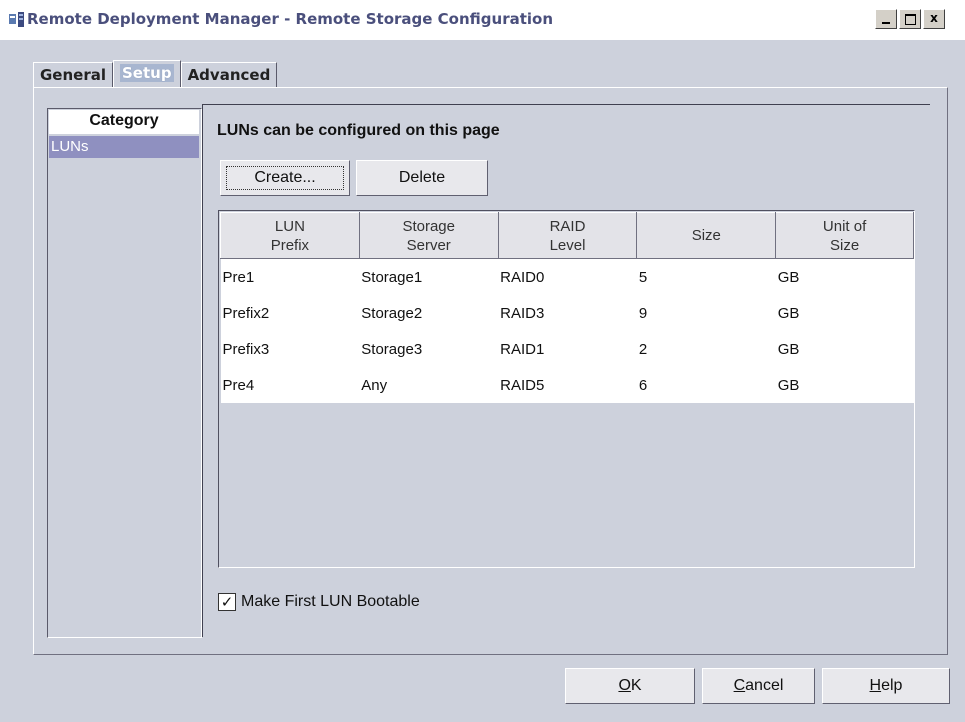 The image size is (965, 722). What do you see at coordinates (706, 313) in the screenshot?
I see `table-cell: 9` at bounding box center [706, 313].